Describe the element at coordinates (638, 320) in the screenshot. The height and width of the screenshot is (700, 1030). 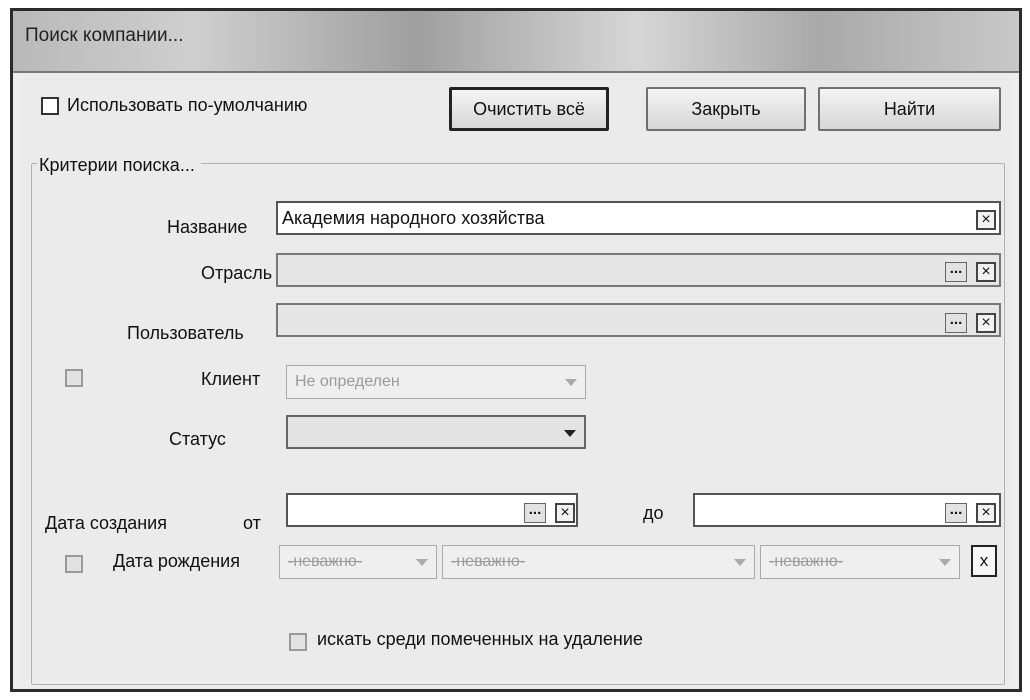
I see `user-input` at that location.